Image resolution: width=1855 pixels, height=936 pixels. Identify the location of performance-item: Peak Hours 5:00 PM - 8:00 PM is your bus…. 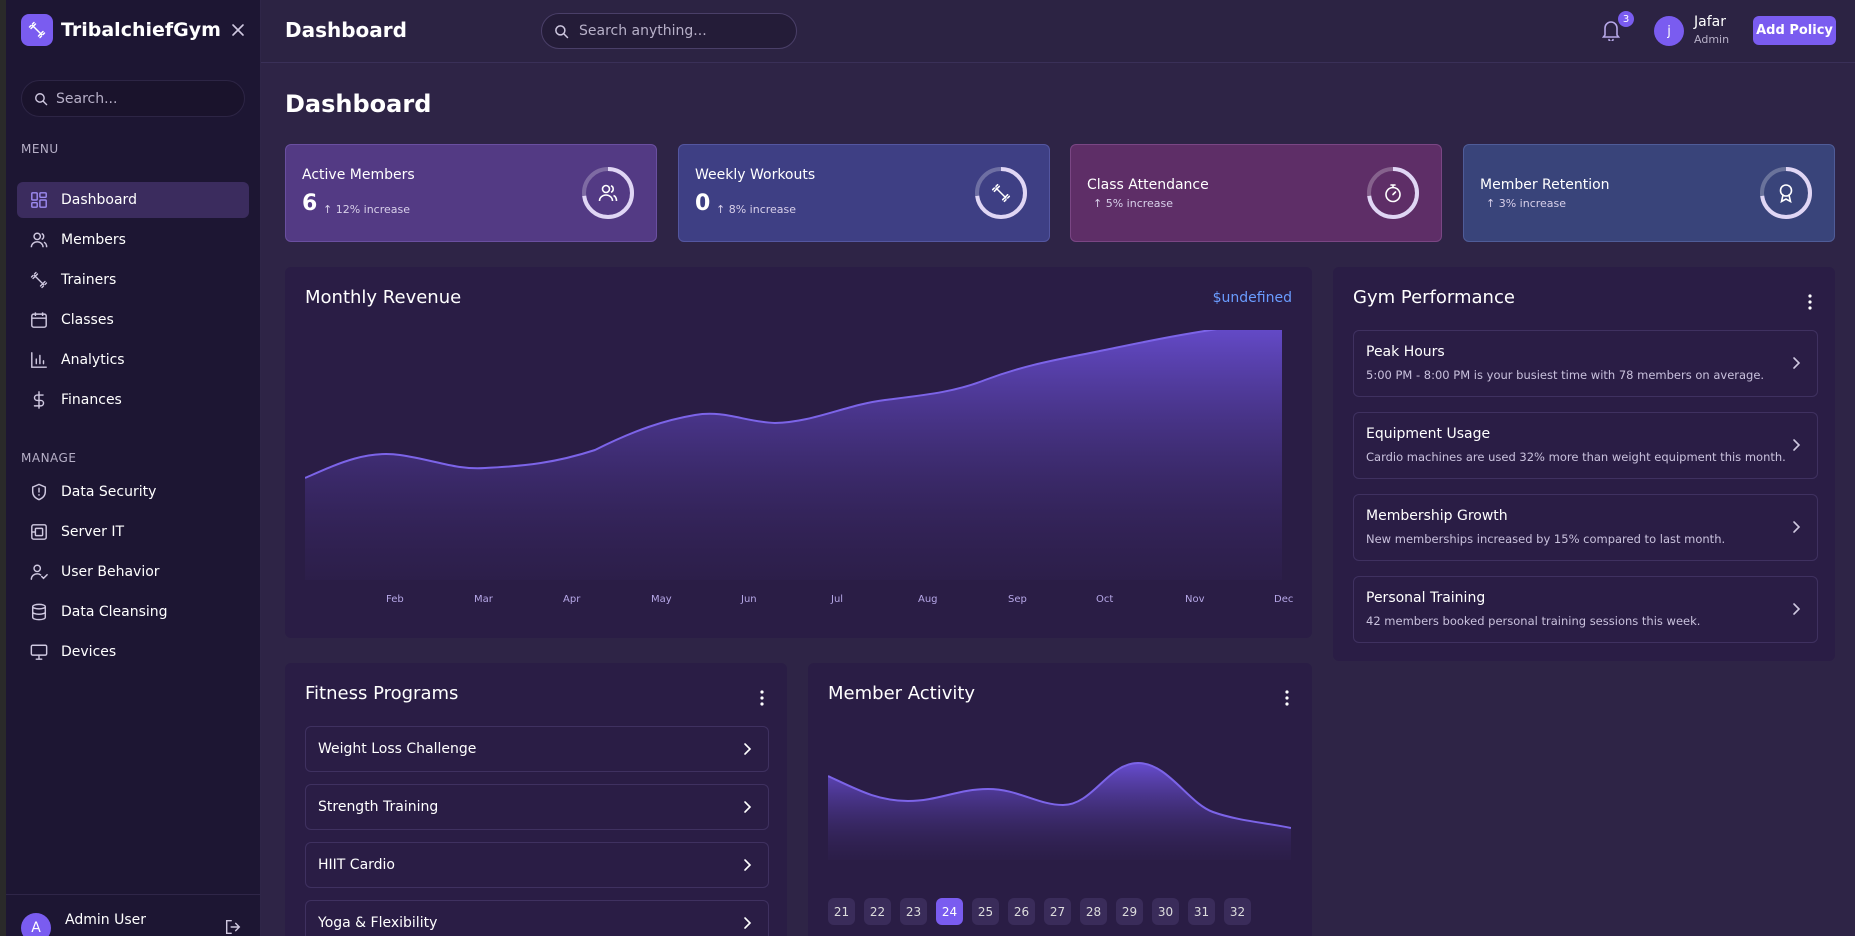
(1585, 363).